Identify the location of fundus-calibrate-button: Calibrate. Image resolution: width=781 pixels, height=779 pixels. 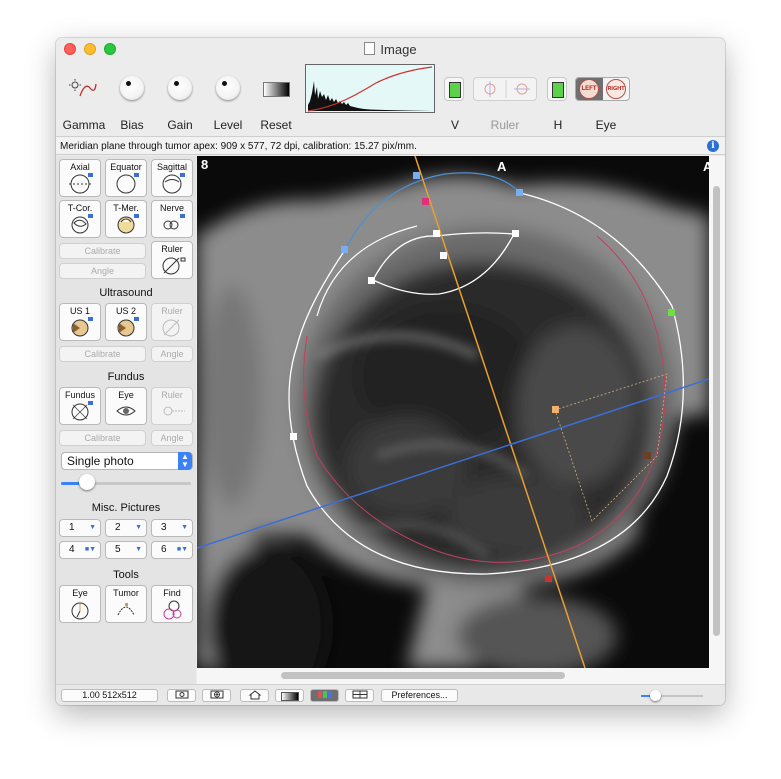
(102, 438).